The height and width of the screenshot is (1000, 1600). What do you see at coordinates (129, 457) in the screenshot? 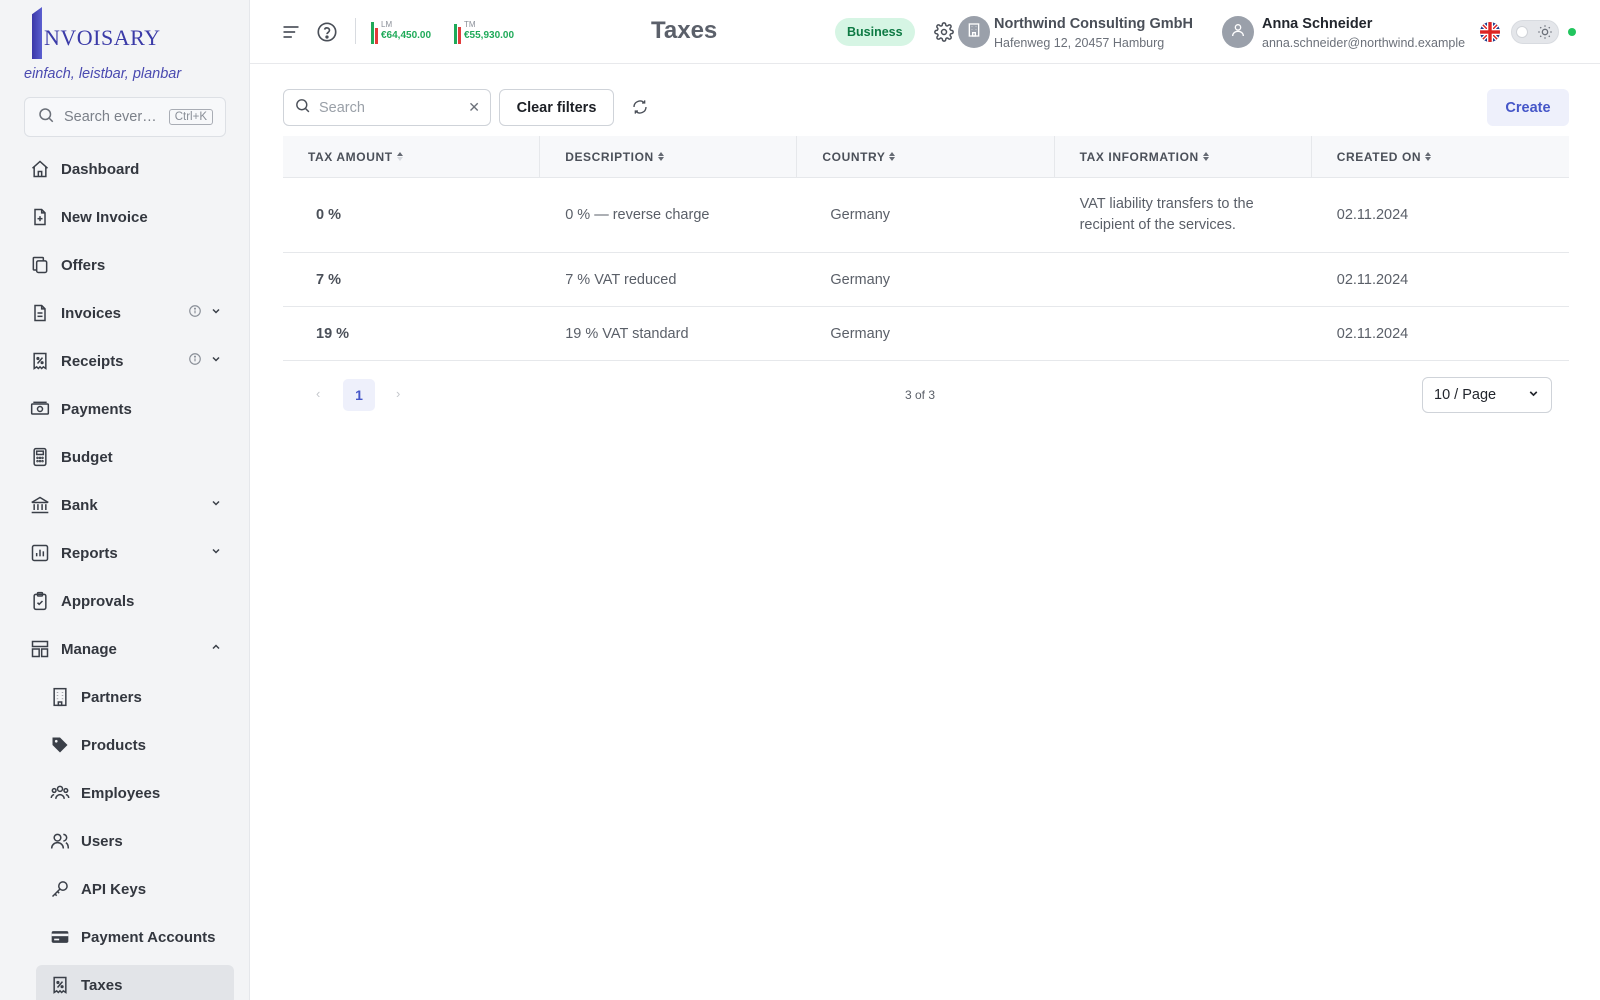
I see `sidebar-item-budget: Budget` at bounding box center [129, 457].